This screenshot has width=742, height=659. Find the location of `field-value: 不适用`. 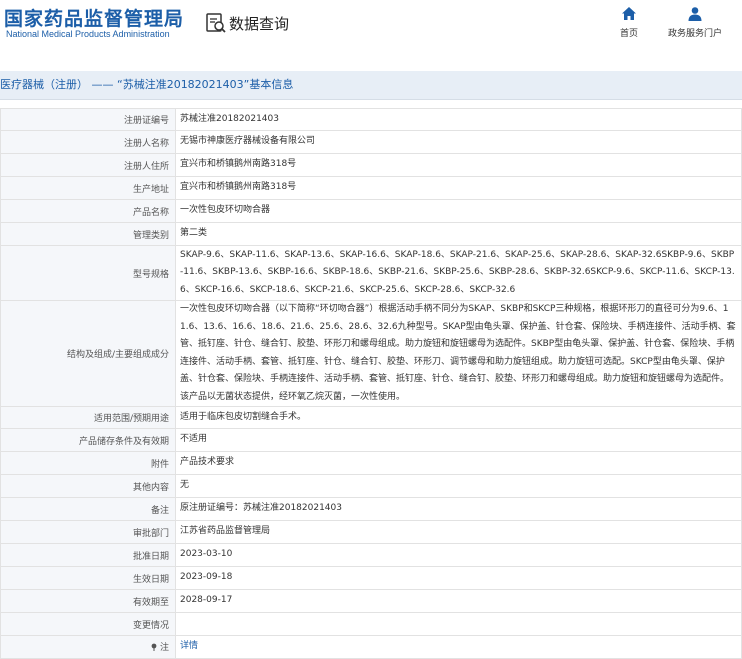

field-value: 不适用 is located at coordinates (458, 440).